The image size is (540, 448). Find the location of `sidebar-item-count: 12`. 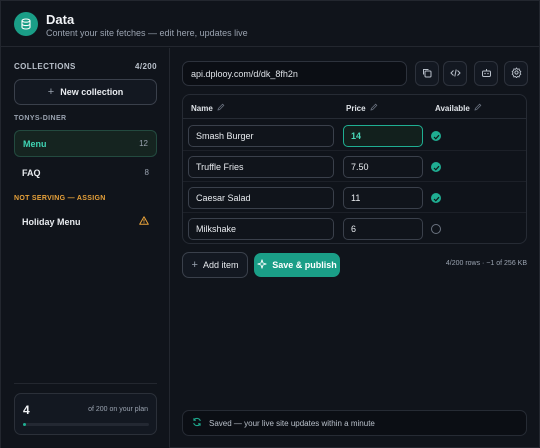

sidebar-item-count: 12 is located at coordinates (143, 143).